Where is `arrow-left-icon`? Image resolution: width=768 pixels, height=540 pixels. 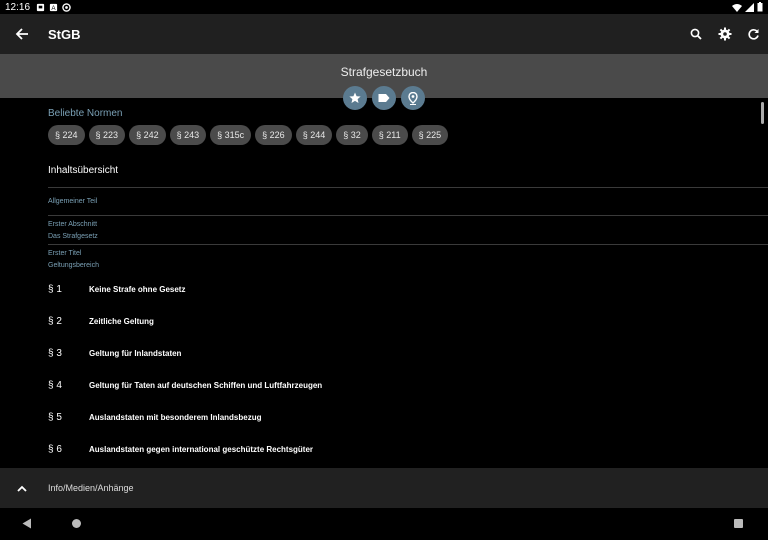 arrow-left-icon is located at coordinates (21, 34).